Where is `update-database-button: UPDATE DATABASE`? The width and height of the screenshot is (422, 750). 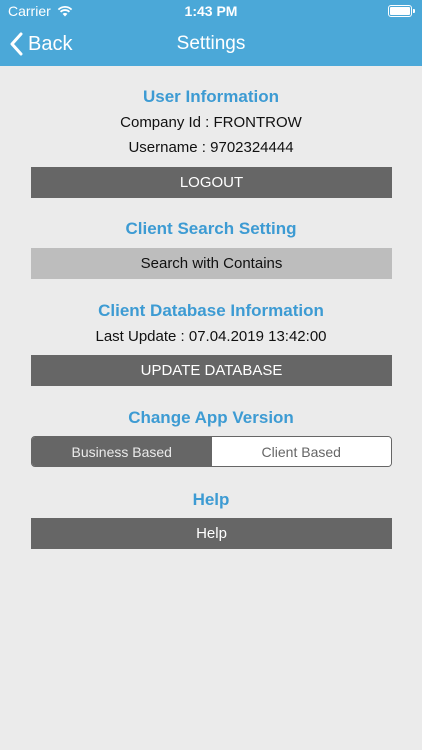 update-database-button: UPDATE DATABASE is located at coordinates (211, 370).